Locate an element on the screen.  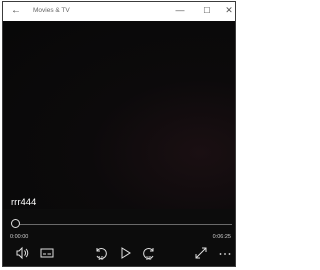
total-time: 0:06:25 is located at coordinates (221, 237).